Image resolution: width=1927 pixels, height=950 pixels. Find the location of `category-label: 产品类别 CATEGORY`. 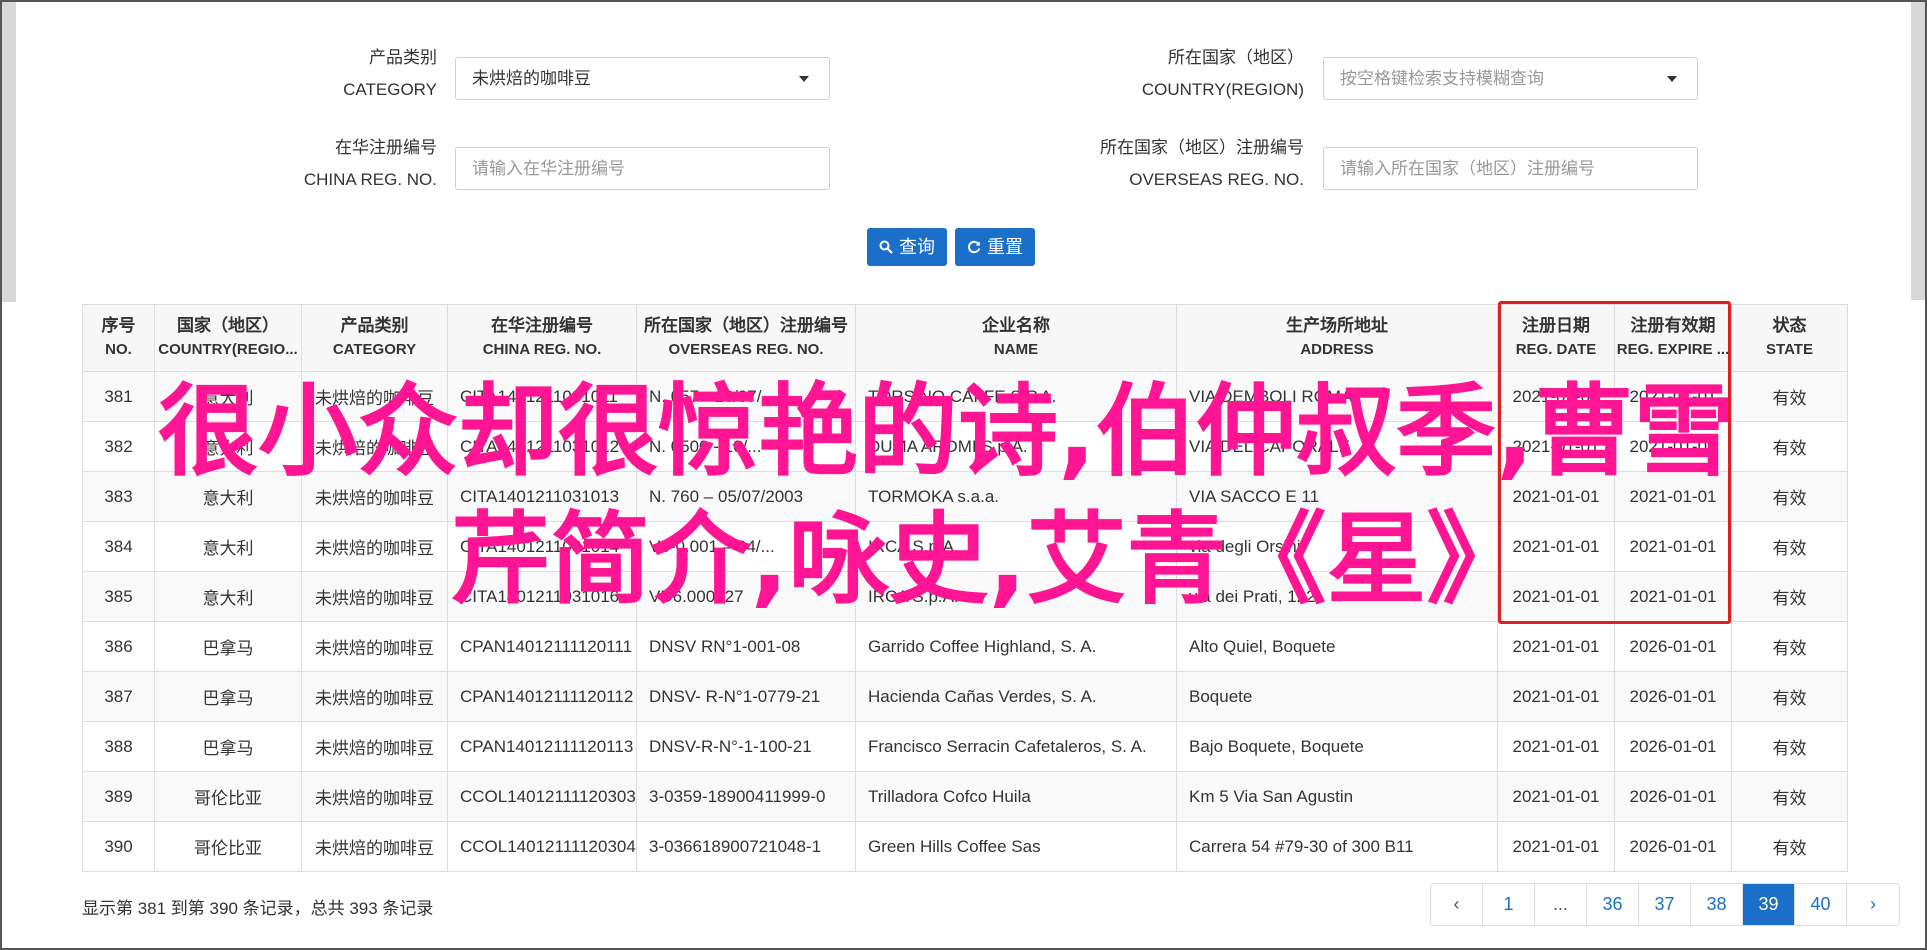

category-label: 产品类别 CATEGORY is located at coordinates (390, 73).